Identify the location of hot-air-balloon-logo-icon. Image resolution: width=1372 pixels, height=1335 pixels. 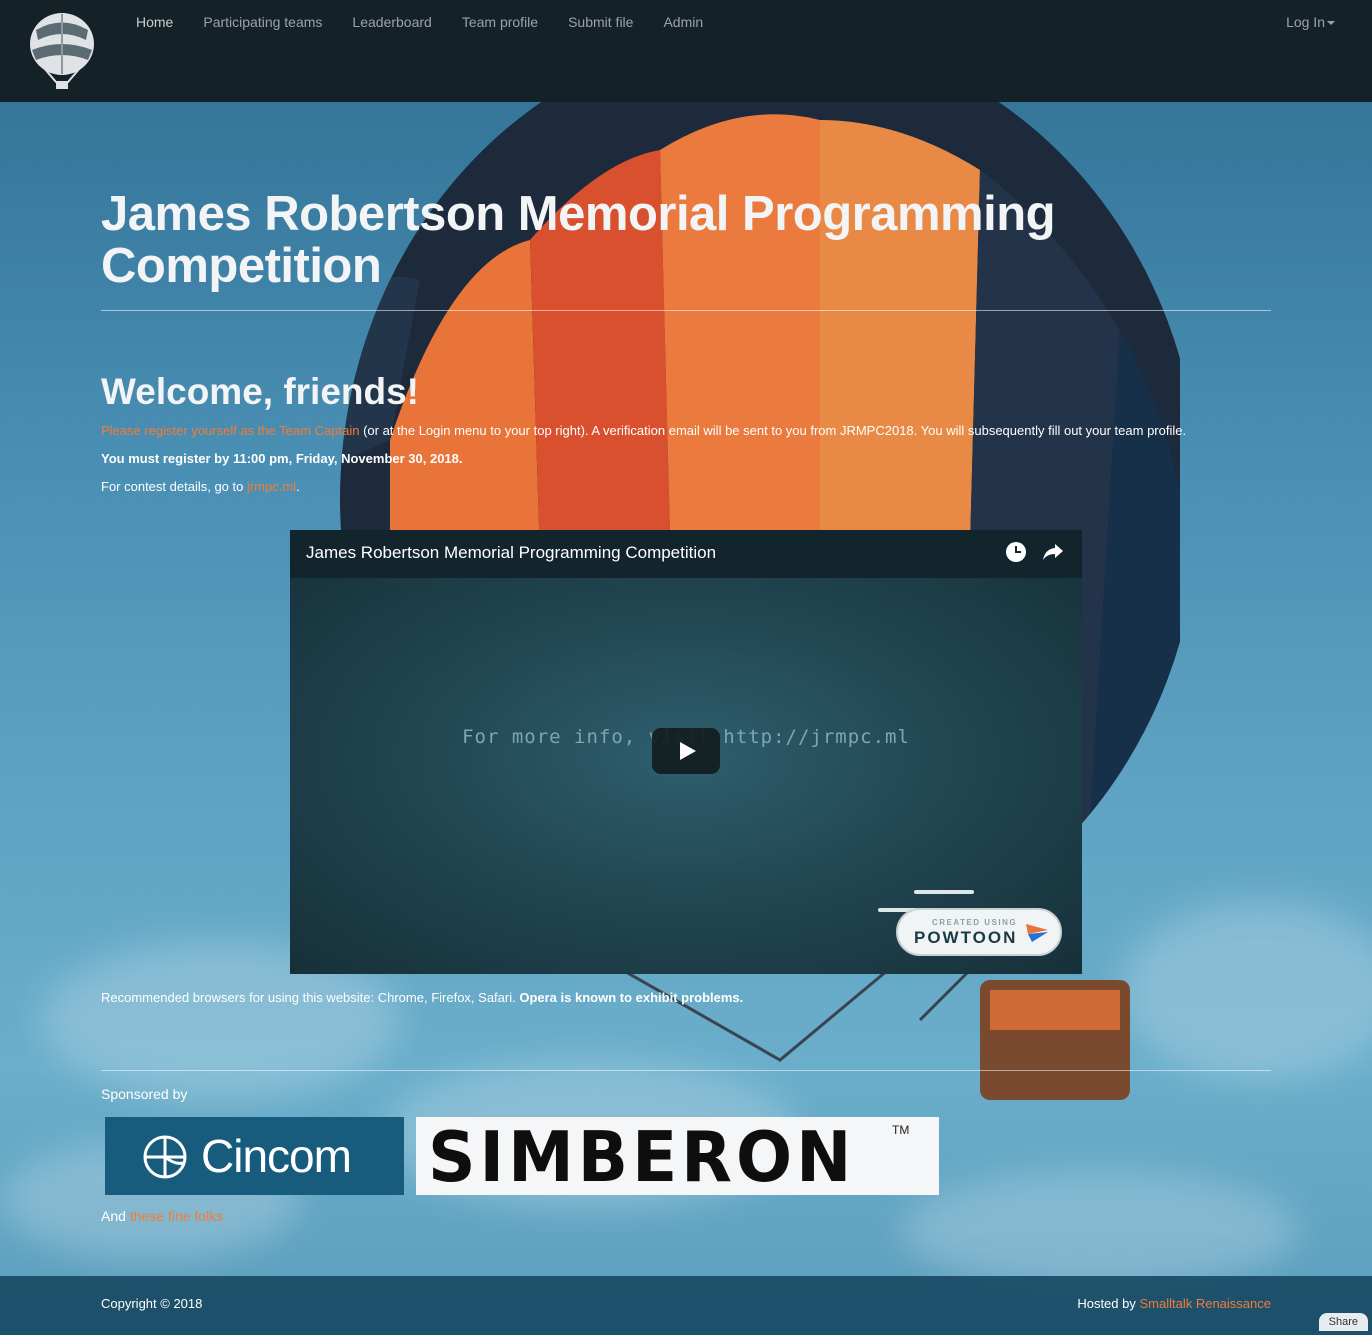
(62, 51).